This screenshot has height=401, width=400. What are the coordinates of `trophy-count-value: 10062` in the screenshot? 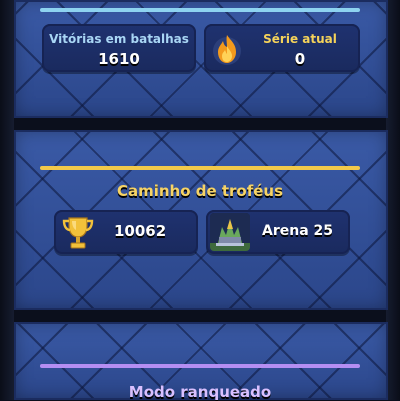 It's located at (140, 231).